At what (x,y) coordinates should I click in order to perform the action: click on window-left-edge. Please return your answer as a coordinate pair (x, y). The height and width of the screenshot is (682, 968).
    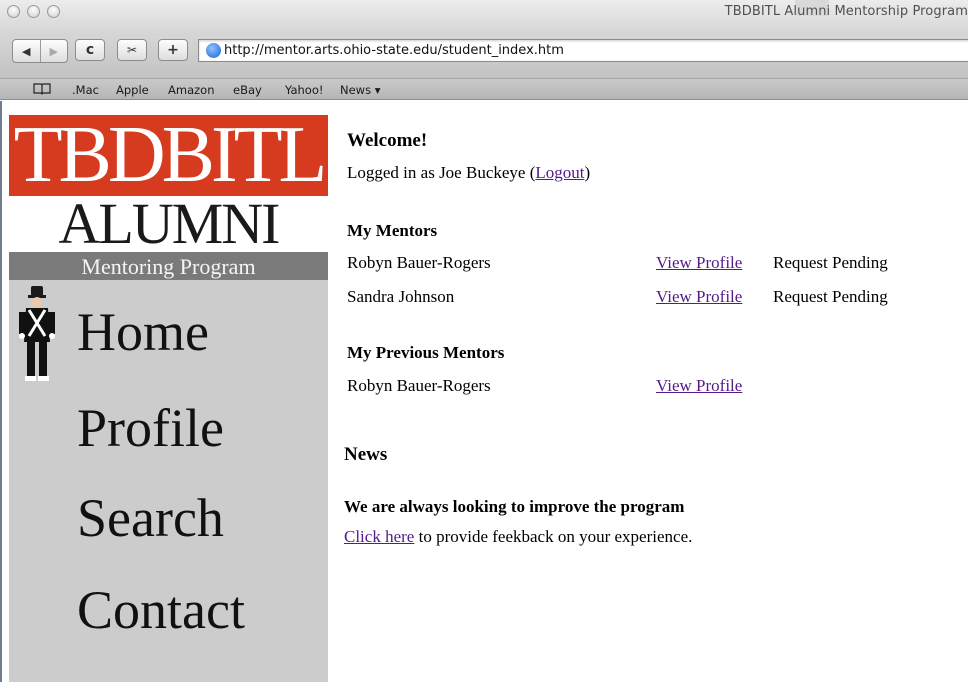
    Looking at the image, I should click on (1, 391).